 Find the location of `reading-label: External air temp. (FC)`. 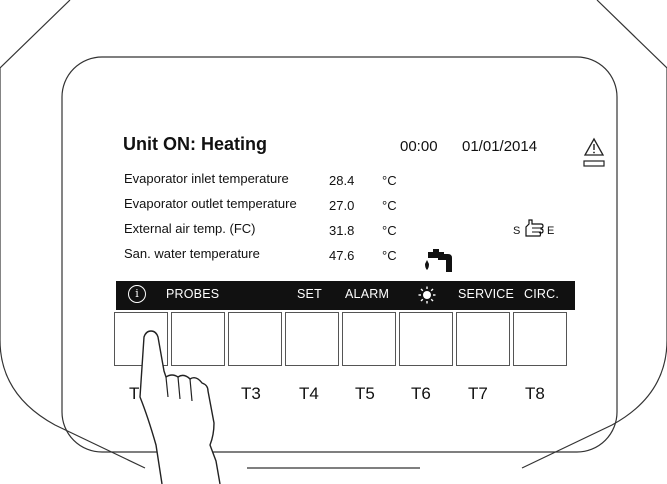

reading-label: External air temp. (FC) is located at coordinates (190, 228).